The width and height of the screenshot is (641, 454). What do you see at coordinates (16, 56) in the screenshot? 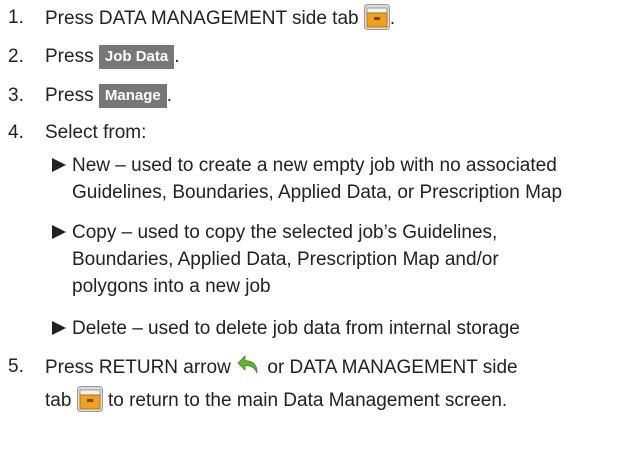
I see `step-number: 2.` at bounding box center [16, 56].